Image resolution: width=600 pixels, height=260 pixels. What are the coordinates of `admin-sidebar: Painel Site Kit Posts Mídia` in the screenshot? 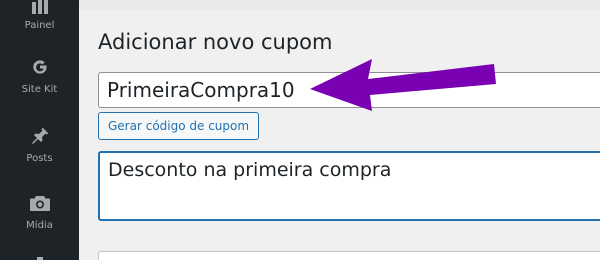 It's located at (39, 130).